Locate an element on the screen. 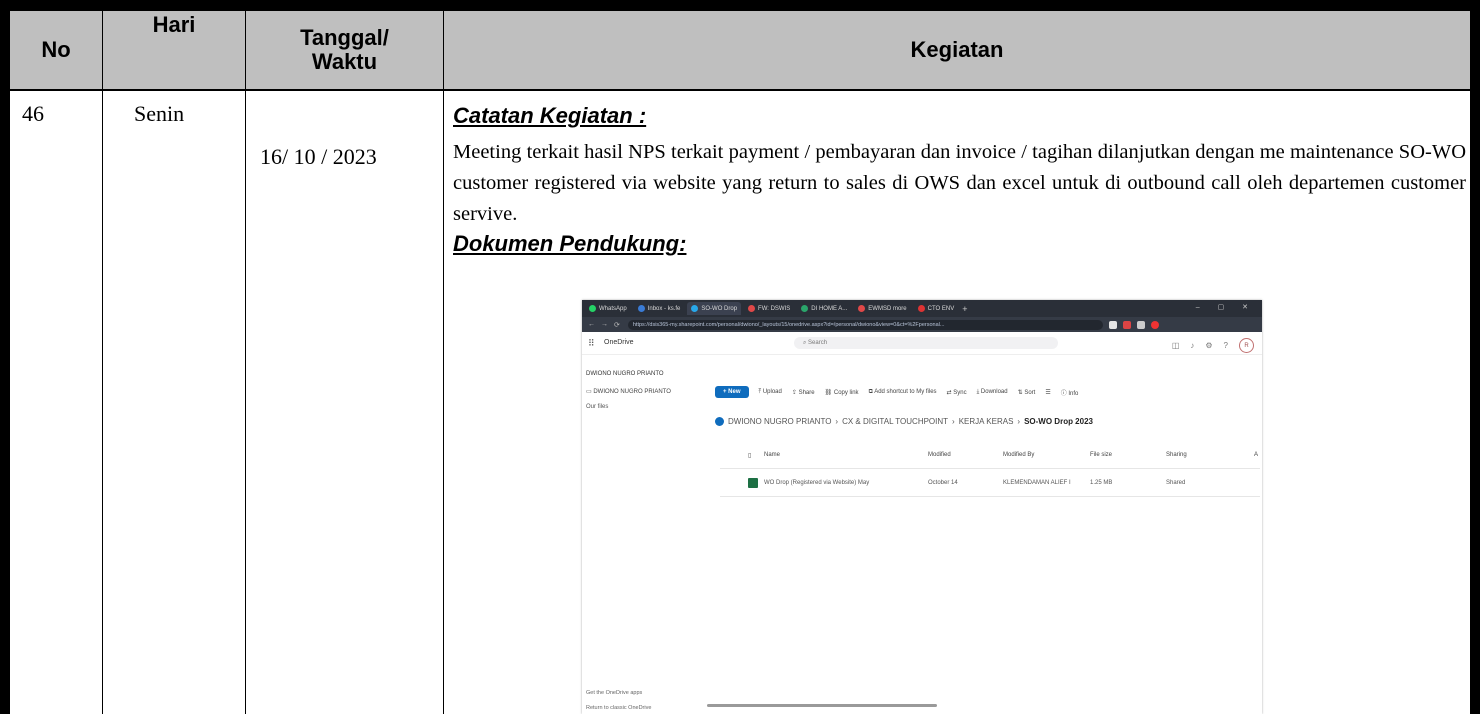 This screenshot has width=1480, height=714. file-name: WO Drop (Registered via Website) May is located at coordinates (816, 483).